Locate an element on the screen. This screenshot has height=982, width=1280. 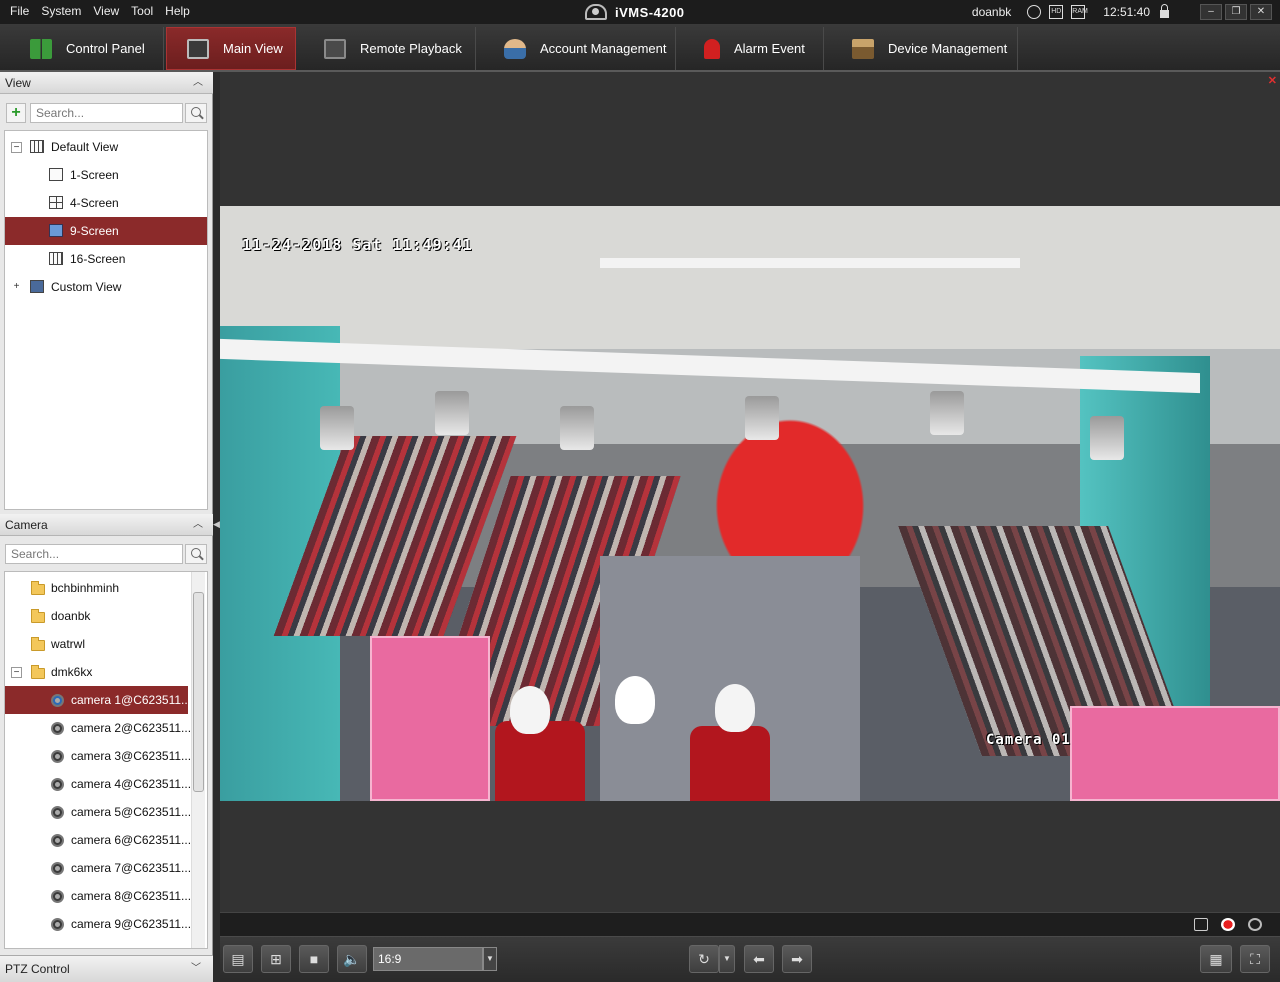
menu-bar: File System View Tool Help is located at coordinates (100, 12).